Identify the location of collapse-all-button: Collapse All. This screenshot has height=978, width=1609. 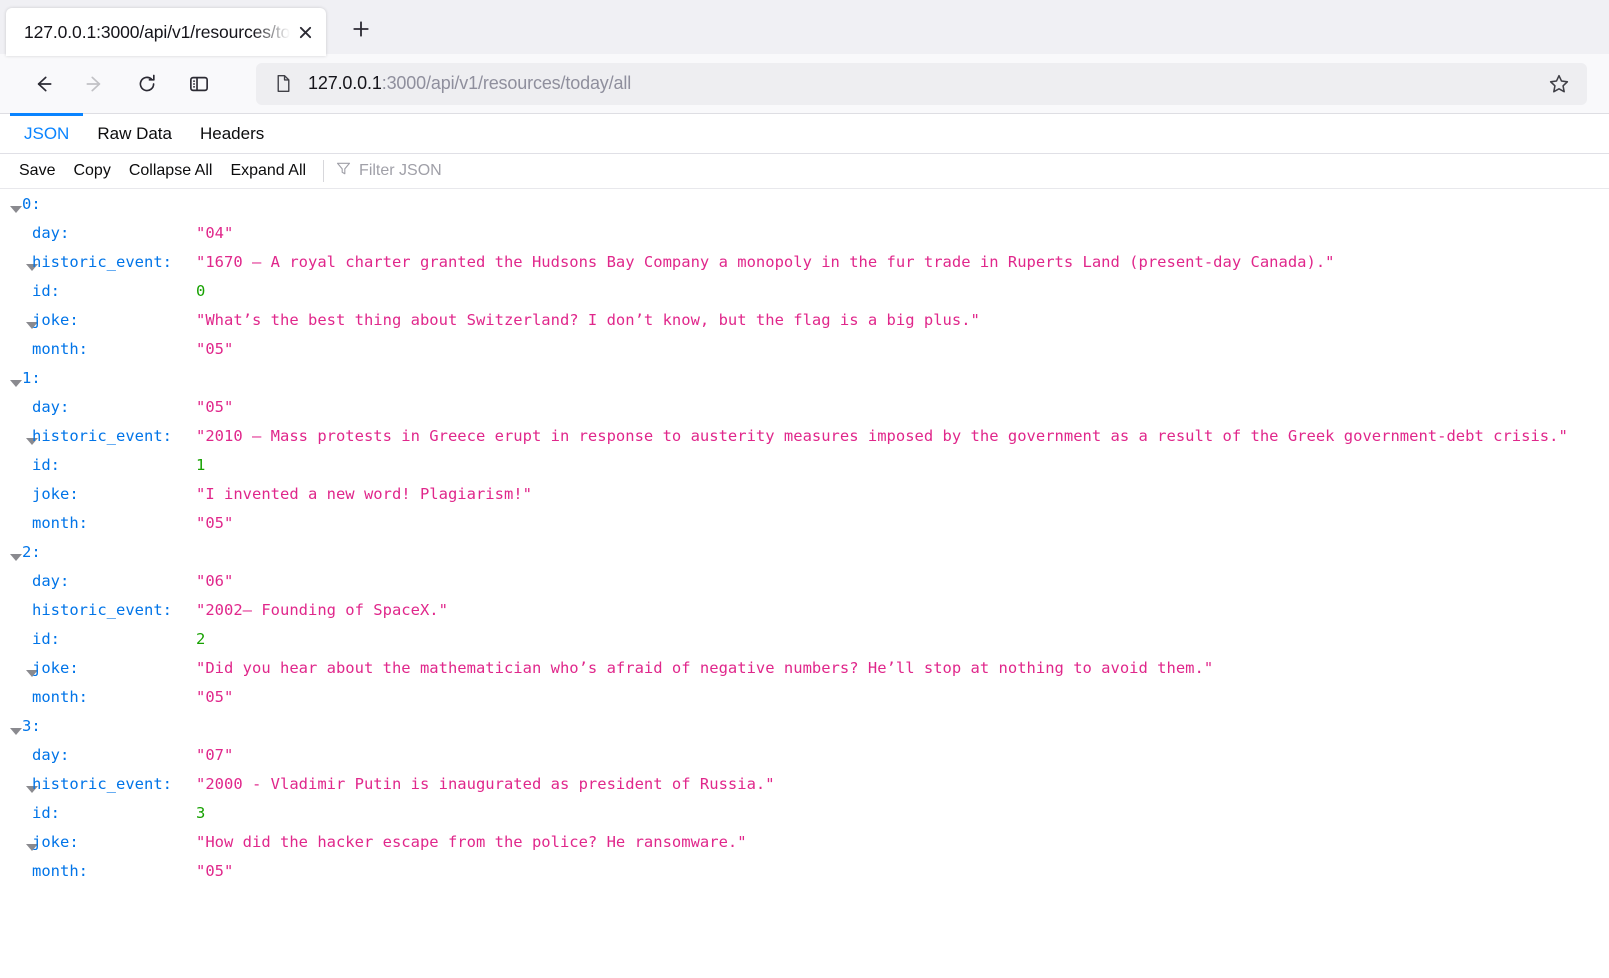
(171, 171).